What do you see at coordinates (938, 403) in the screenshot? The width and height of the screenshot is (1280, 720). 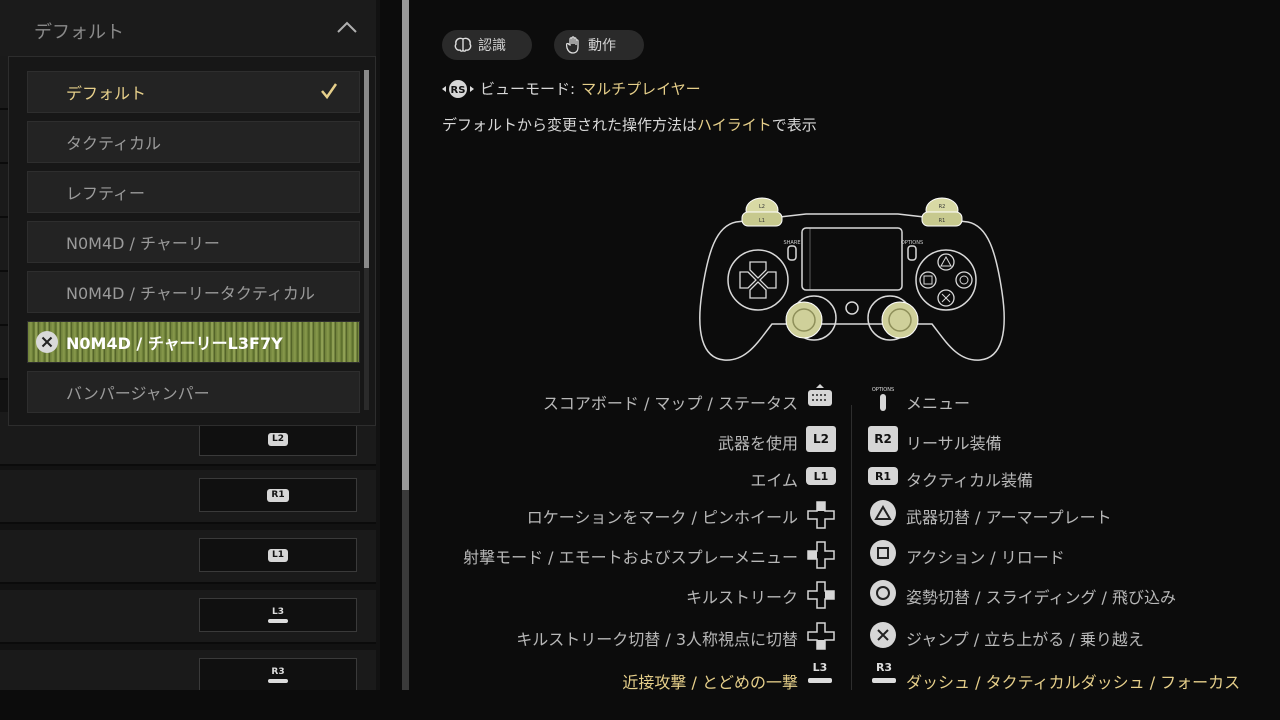 I see `mapping-label-menu: メニュー` at bounding box center [938, 403].